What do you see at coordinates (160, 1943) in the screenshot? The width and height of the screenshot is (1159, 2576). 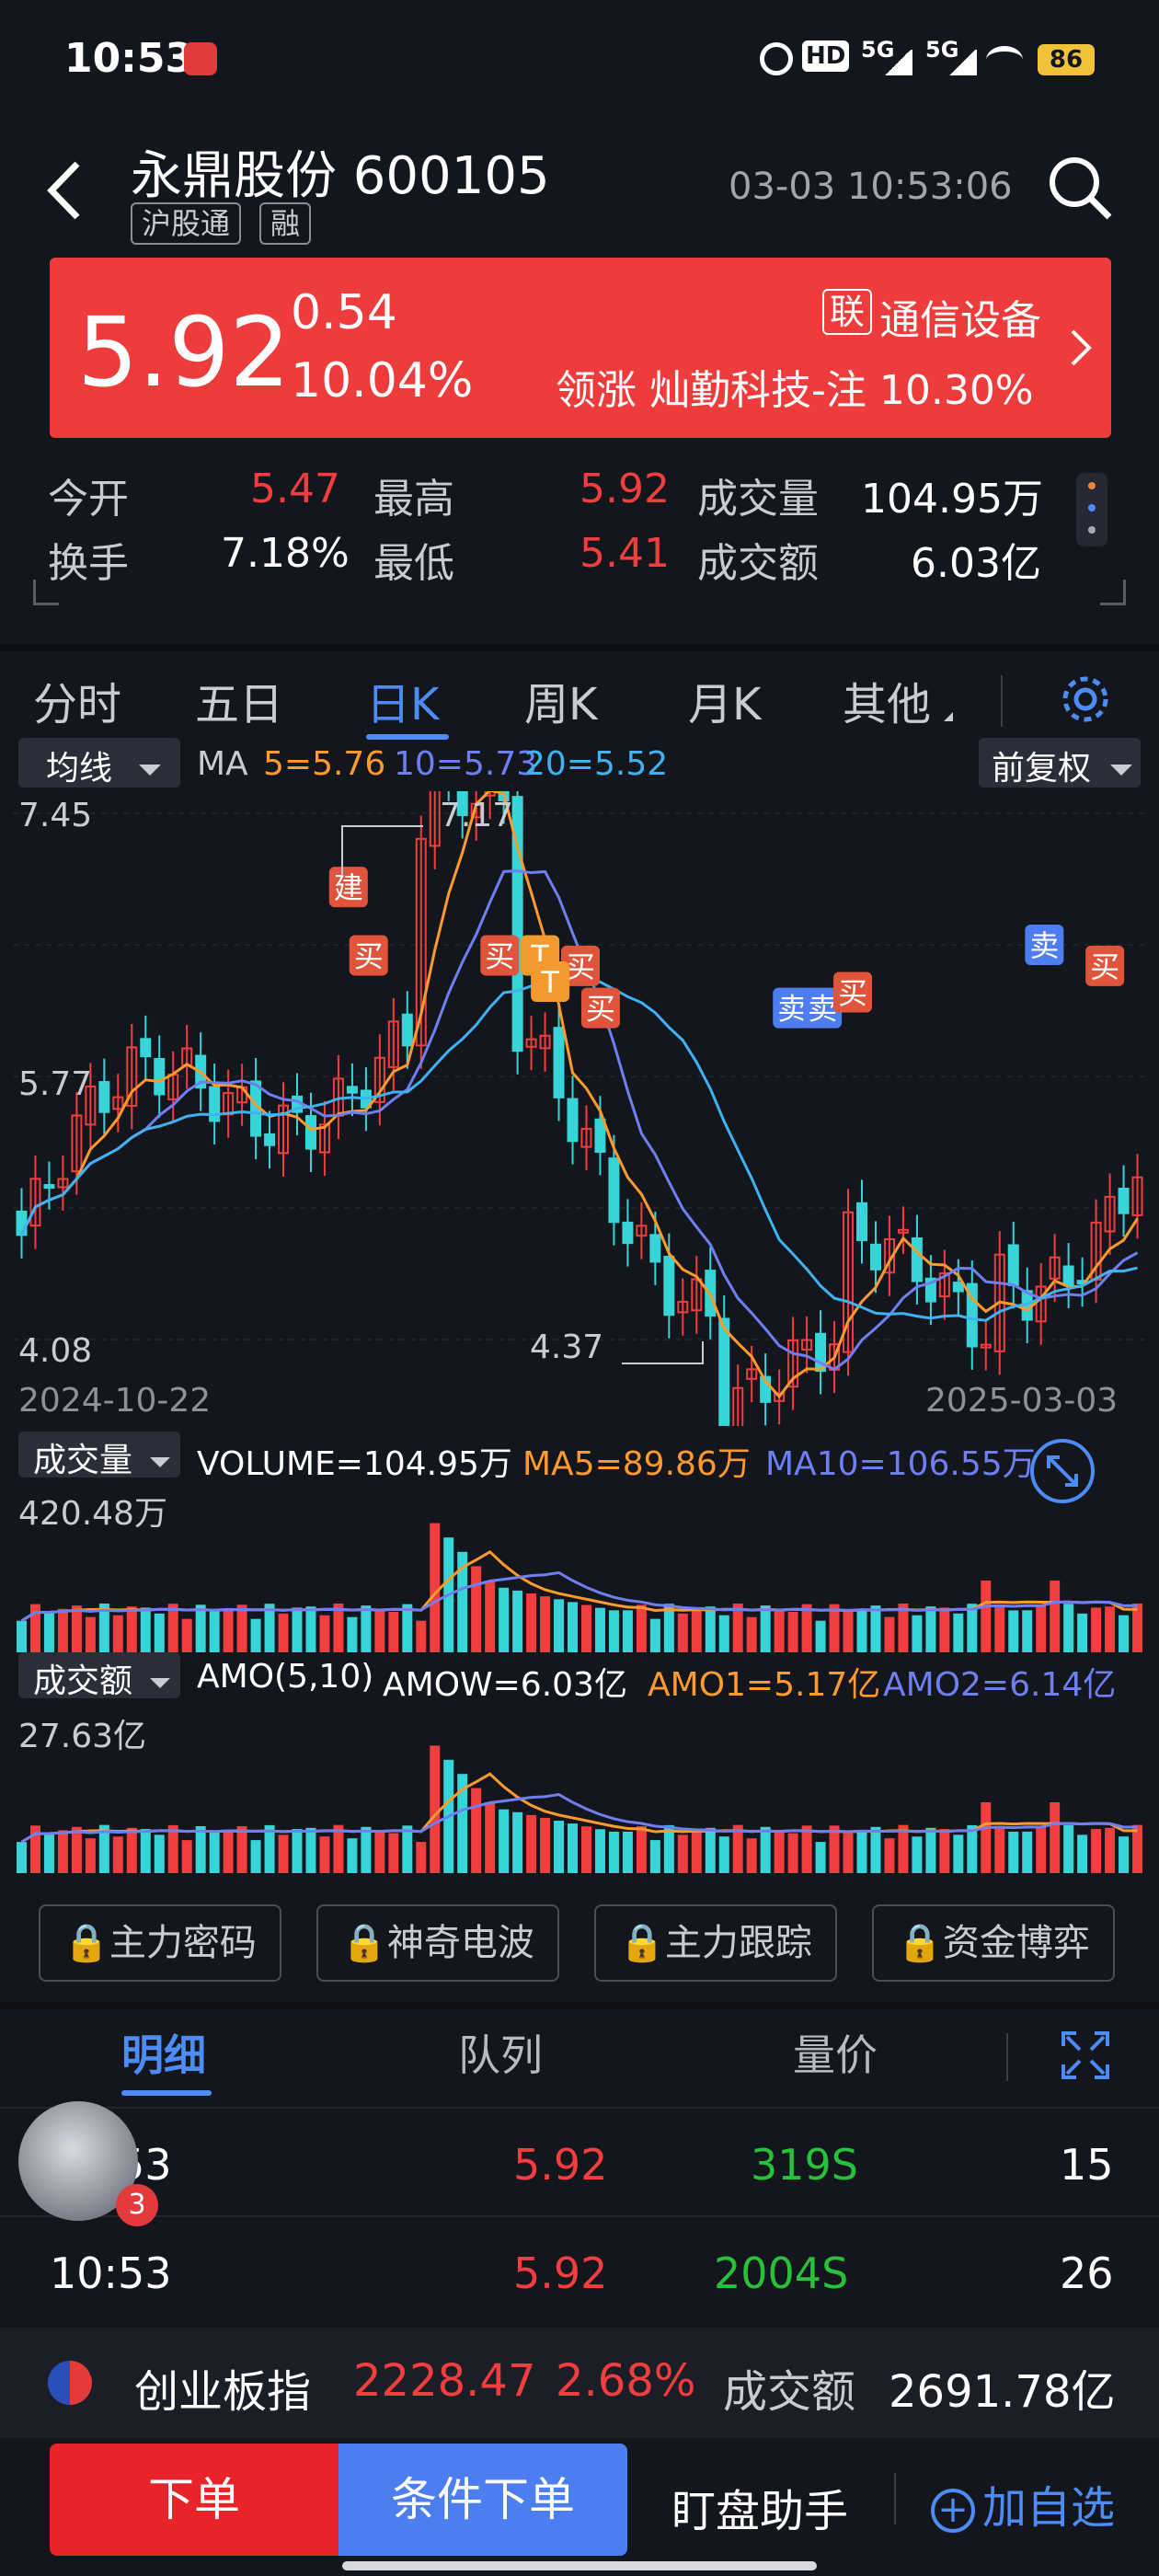 I see `lock-button-main-code: 🔒主力密码` at bounding box center [160, 1943].